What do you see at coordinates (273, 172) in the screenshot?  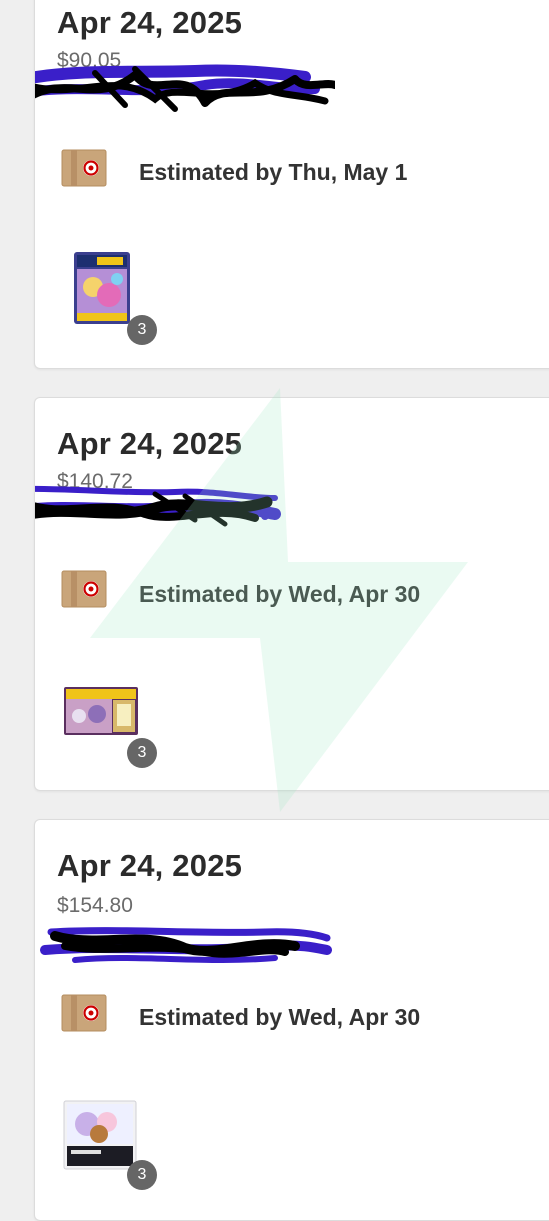 I see `delivery-estimate: Estimated by Thu, May 1` at bounding box center [273, 172].